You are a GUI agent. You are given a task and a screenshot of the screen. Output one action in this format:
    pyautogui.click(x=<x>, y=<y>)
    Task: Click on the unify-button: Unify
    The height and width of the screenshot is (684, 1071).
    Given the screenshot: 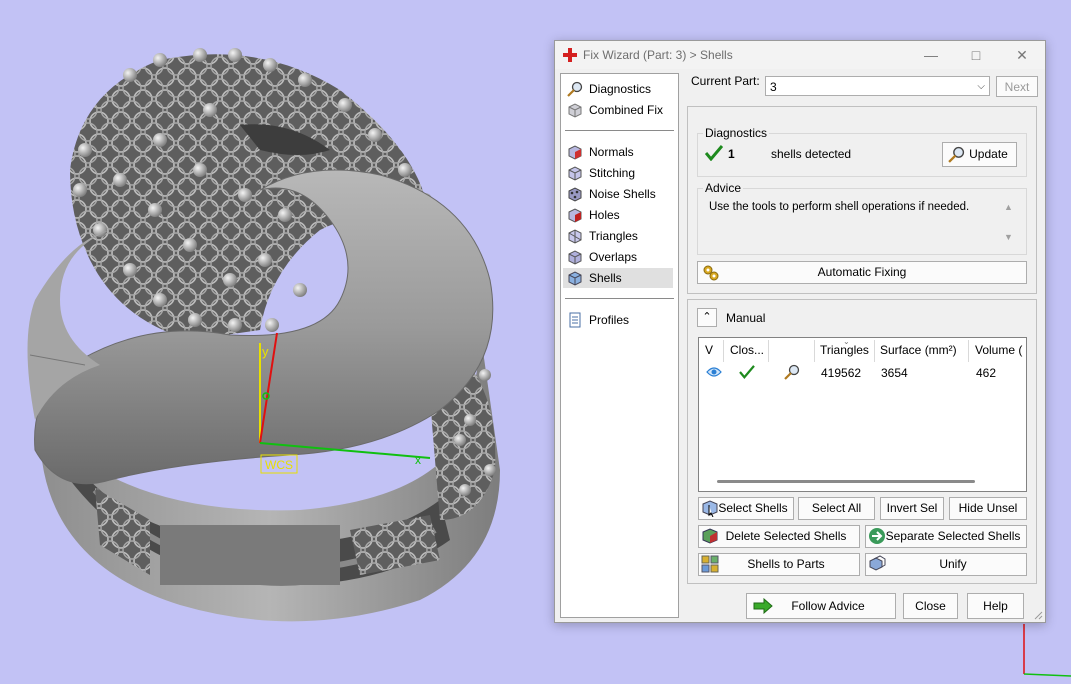 What is the action you would take?
    pyautogui.click(x=946, y=564)
    